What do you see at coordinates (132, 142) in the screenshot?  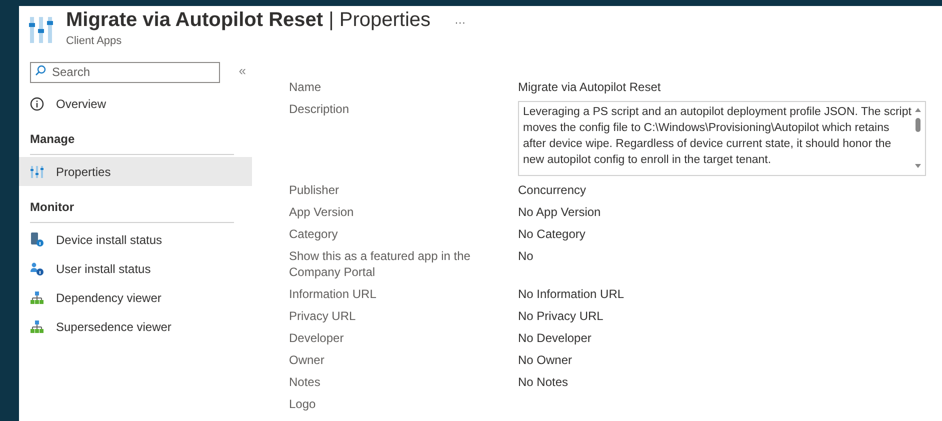 I see `section-heading: Manage` at bounding box center [132, 142].